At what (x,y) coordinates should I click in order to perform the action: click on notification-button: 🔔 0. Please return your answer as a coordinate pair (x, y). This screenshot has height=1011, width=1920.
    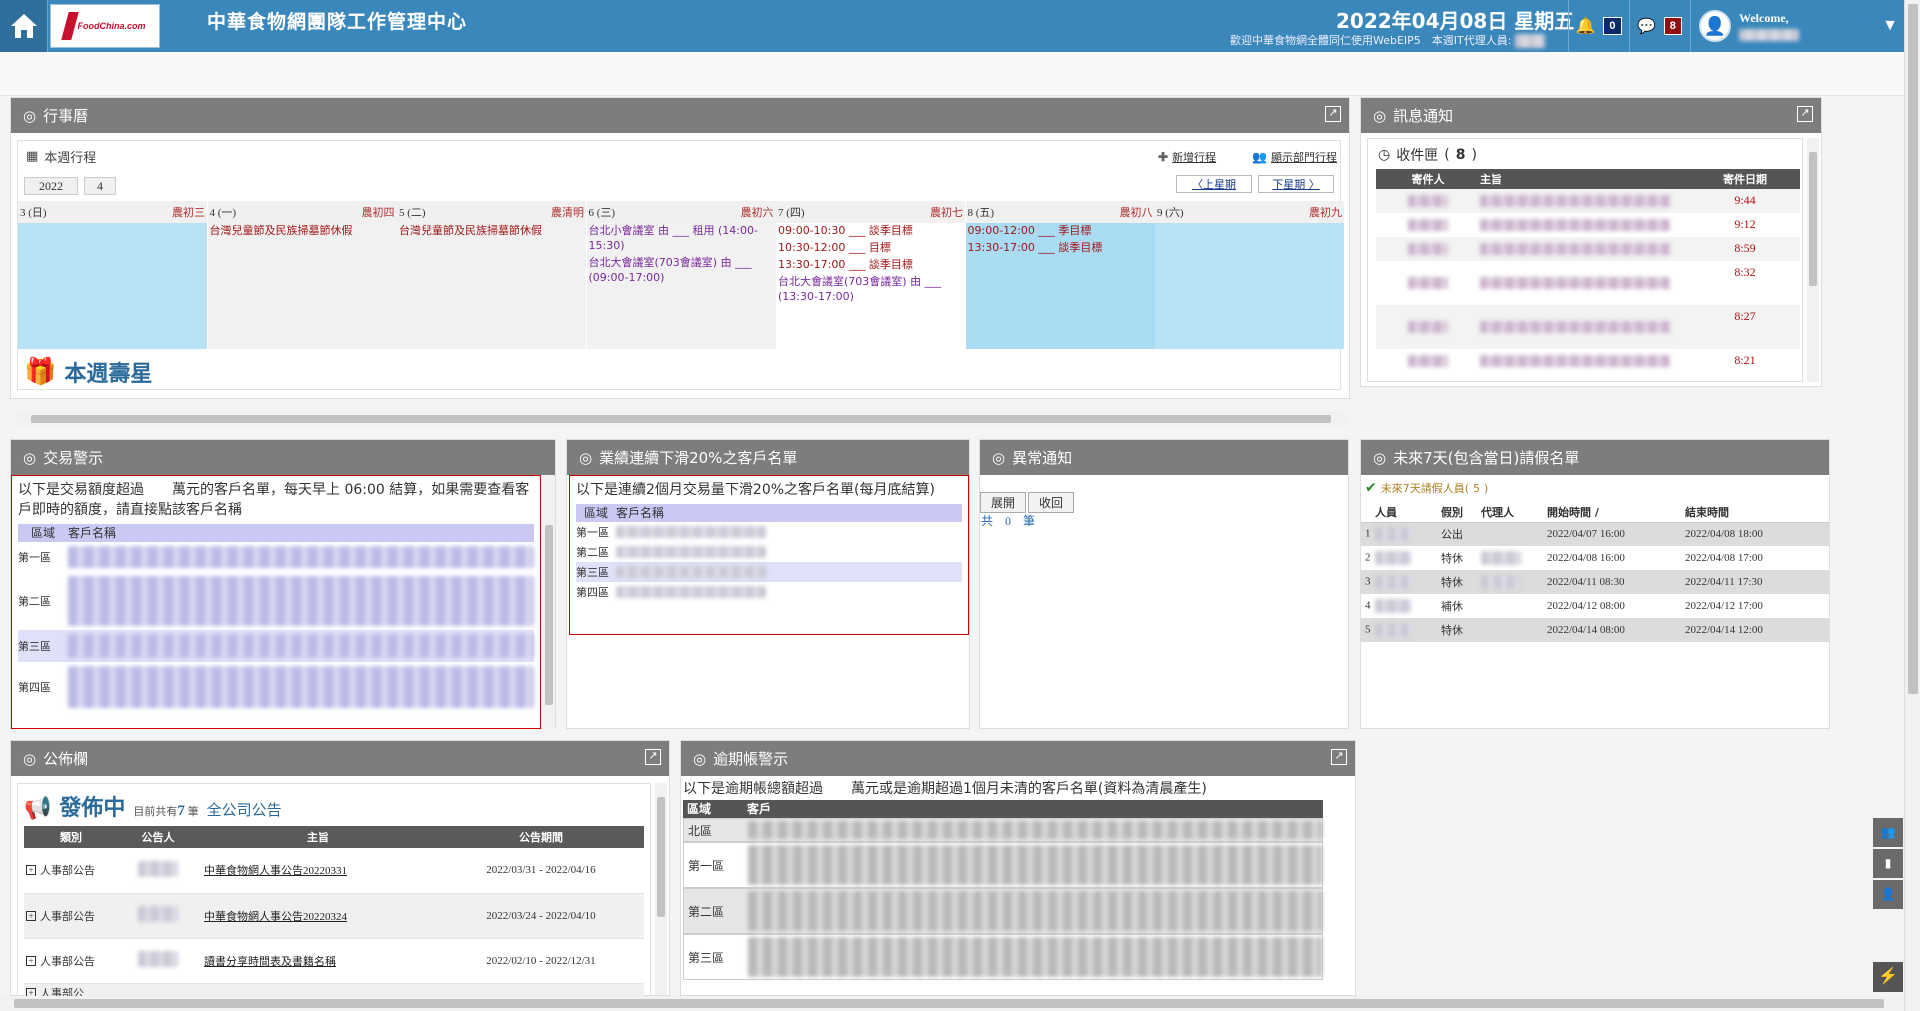
    Looking at the image, I should click on (1598, 26).